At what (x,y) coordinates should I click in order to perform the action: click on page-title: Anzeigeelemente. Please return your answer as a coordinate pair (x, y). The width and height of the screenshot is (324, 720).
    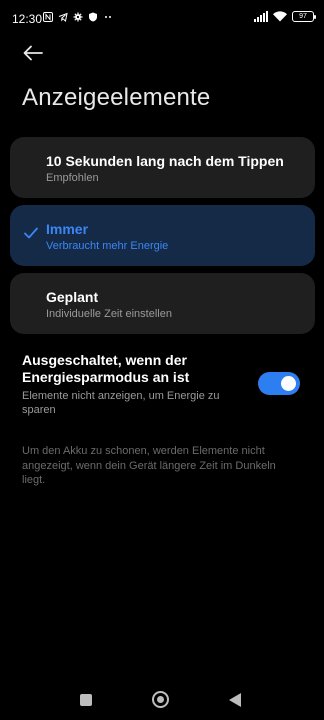
    Looking at the image, I should click on (116, 97).